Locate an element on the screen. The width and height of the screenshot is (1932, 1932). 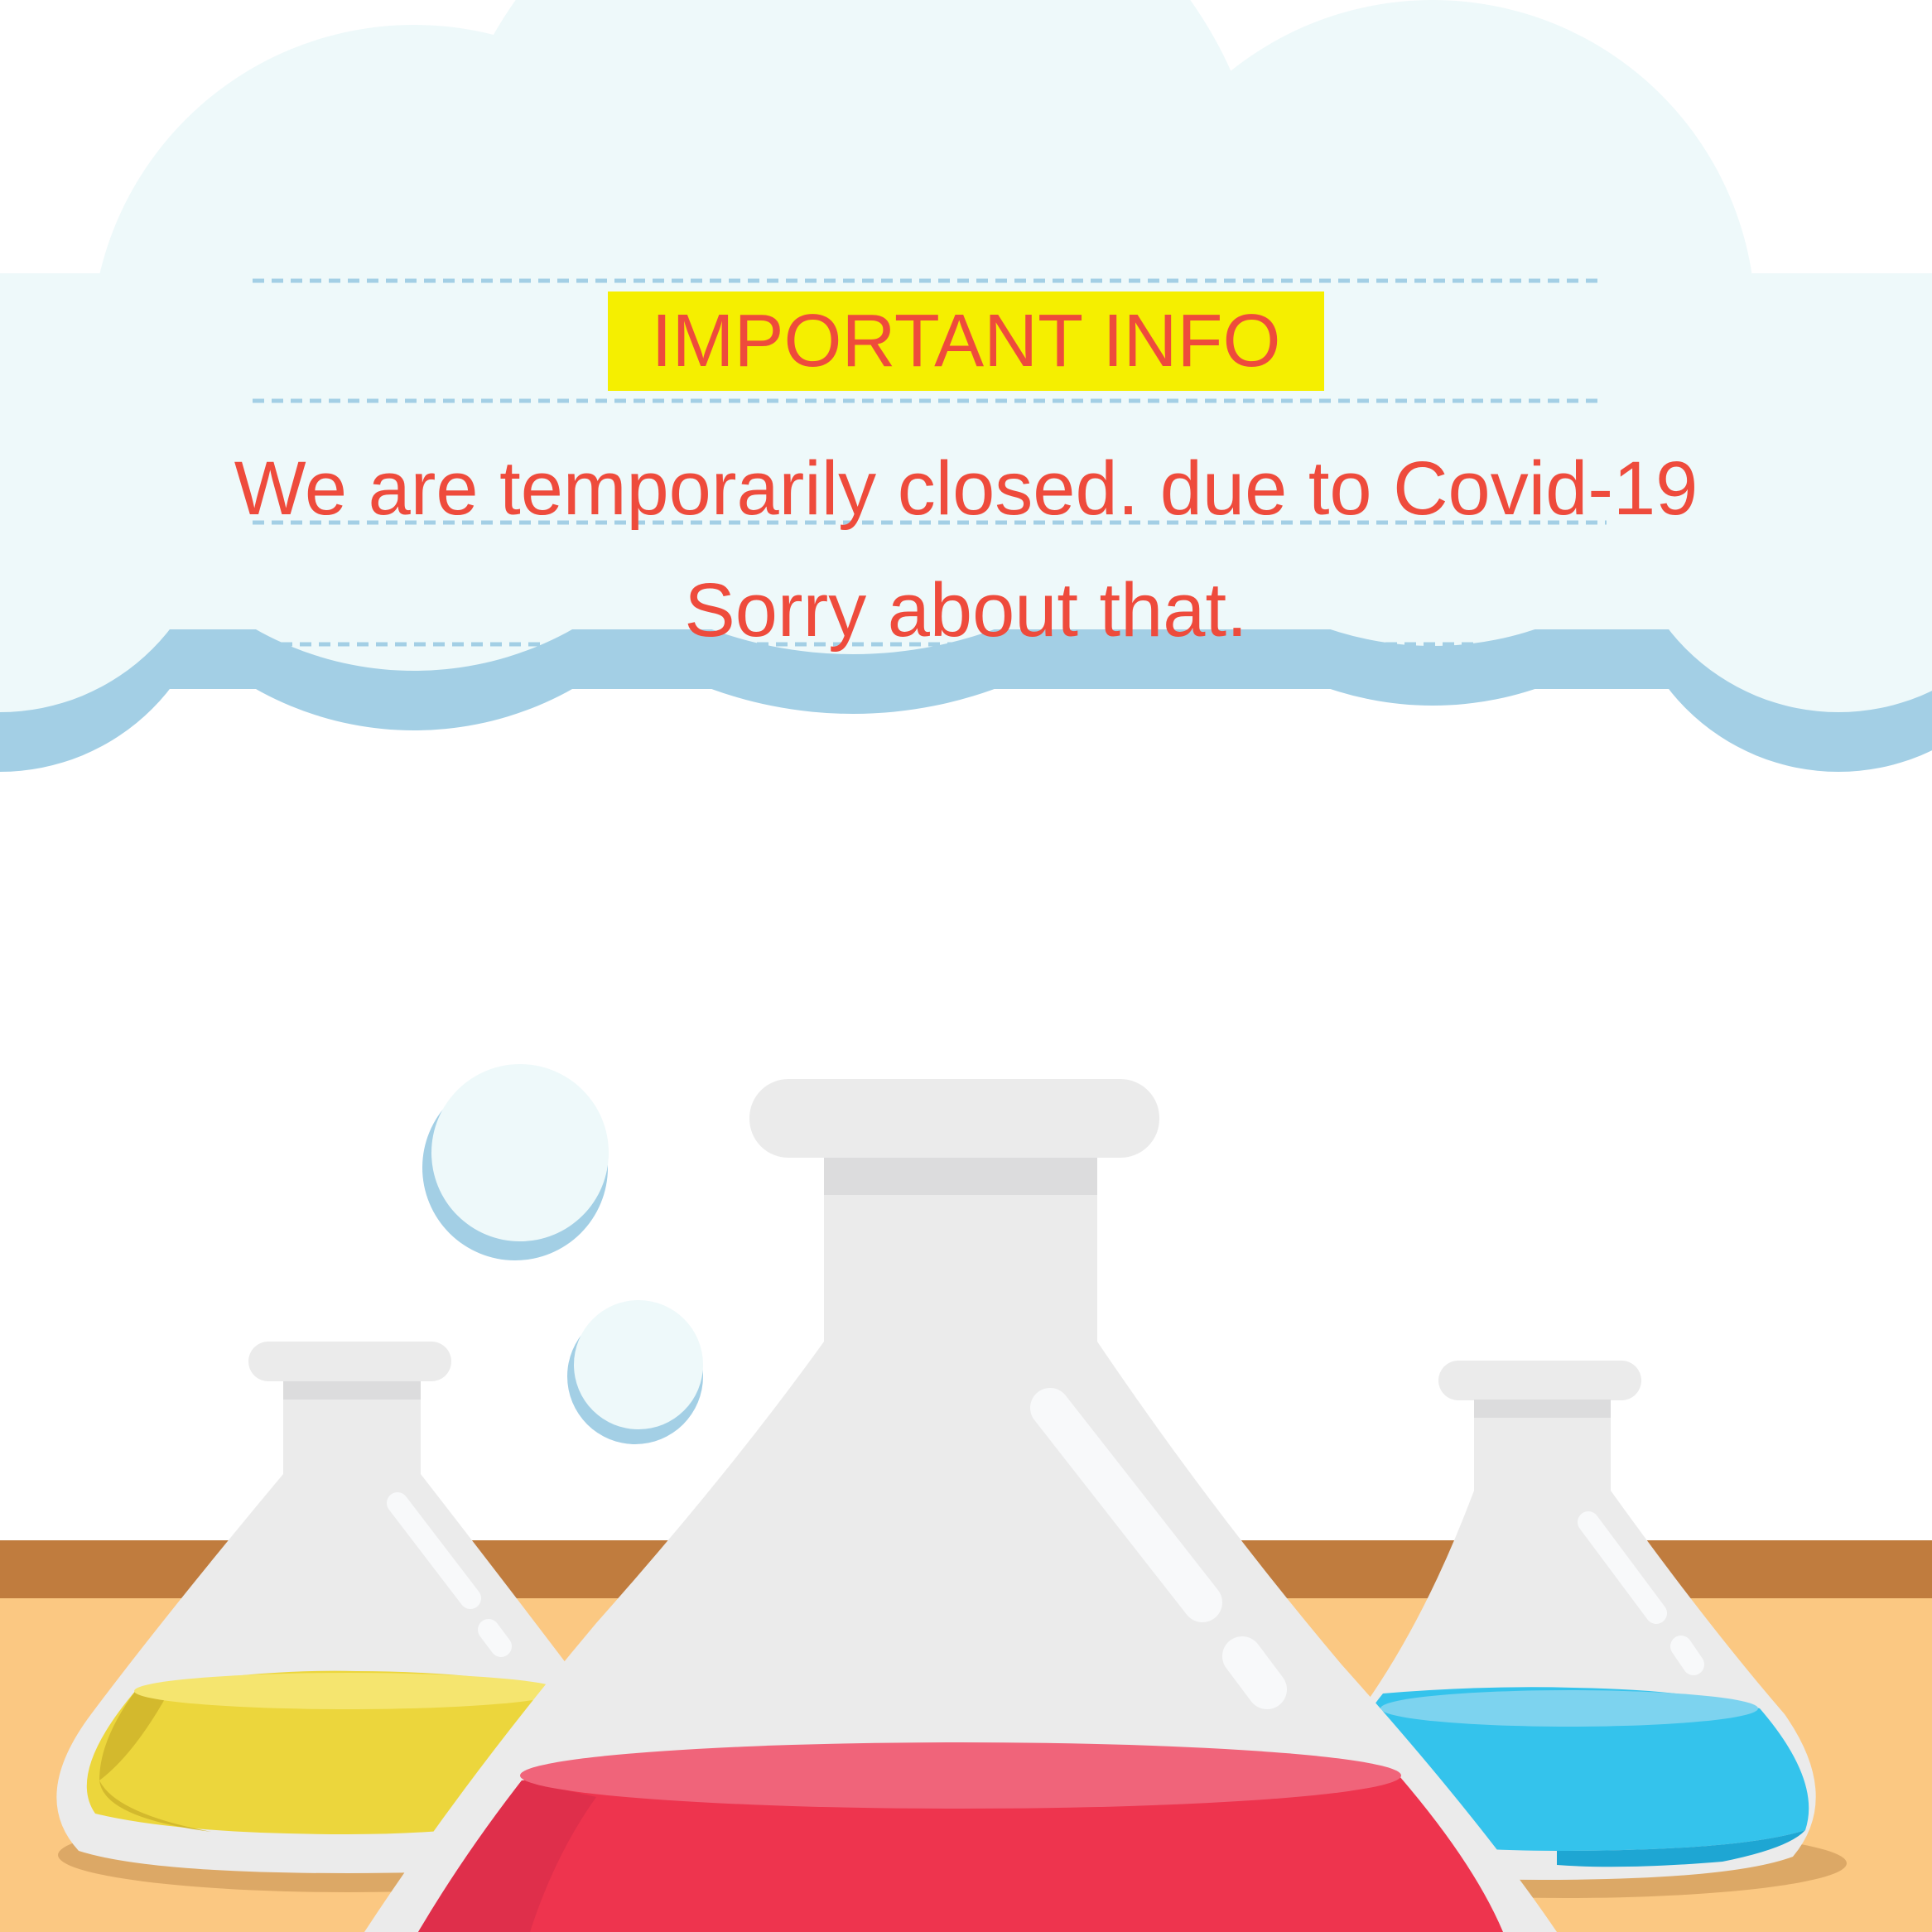
bubble-icon is located at coordinates (562, 1254).